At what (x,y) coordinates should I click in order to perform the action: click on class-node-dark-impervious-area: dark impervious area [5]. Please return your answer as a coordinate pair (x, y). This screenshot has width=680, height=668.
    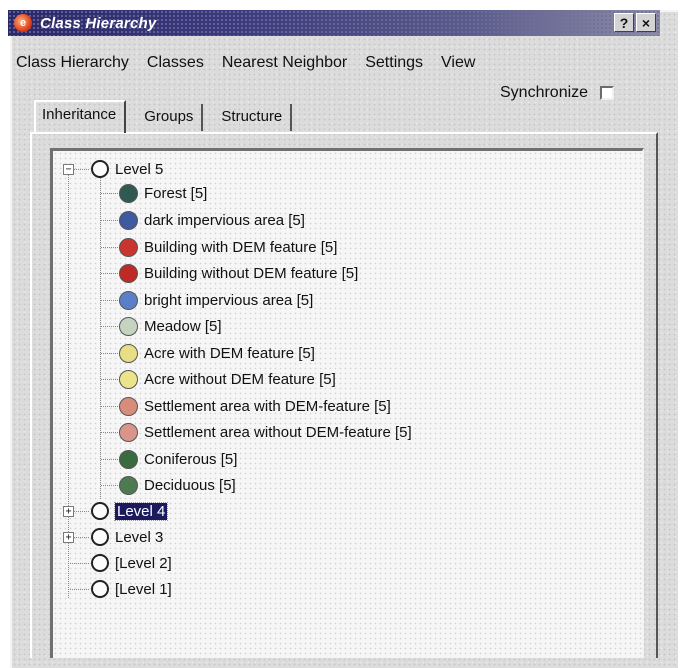
    Looking at the image, I should click on (212, 220).